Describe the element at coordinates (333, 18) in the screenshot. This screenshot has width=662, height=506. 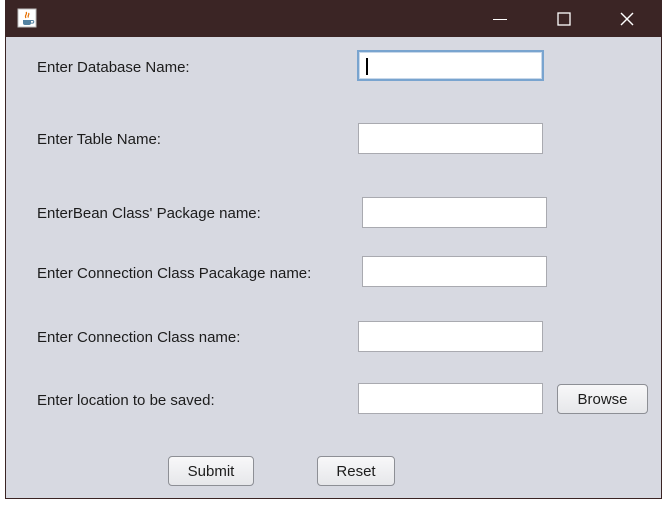
I see `title-bar` at that location.